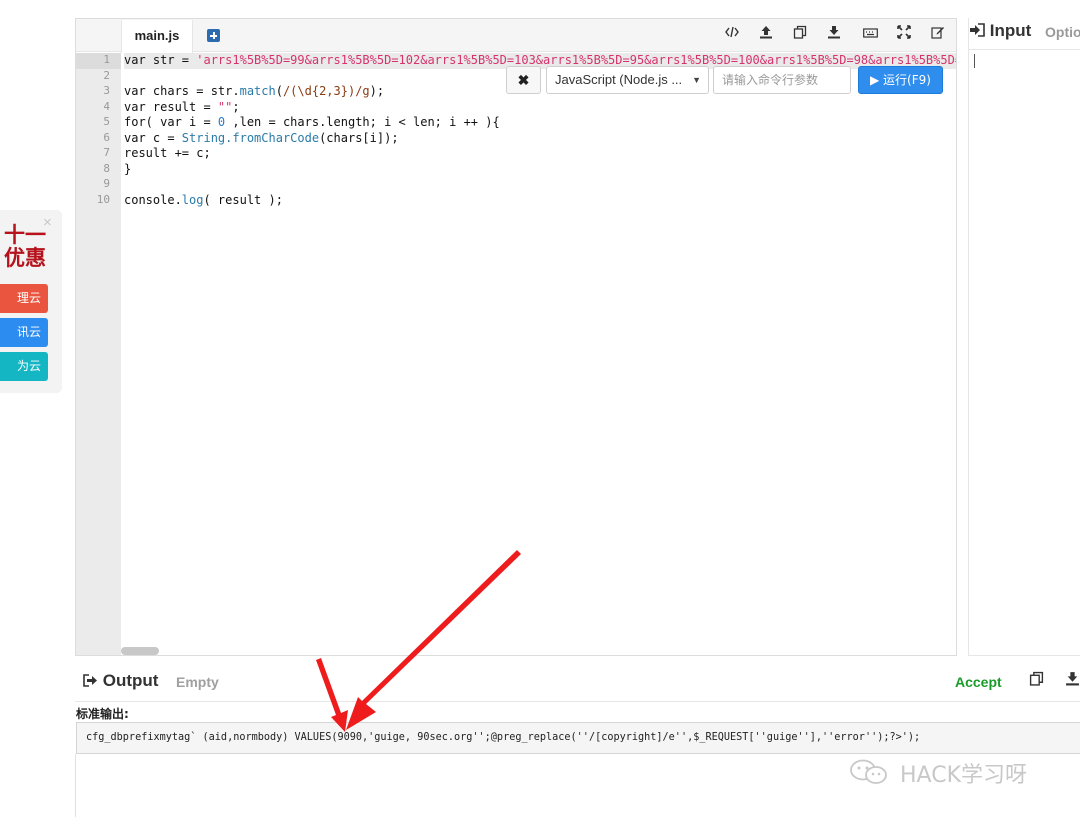 Image resolution: width=1080 pixels, height=817 pixels. I want to click on red-arrow-long, so click(433, 640).